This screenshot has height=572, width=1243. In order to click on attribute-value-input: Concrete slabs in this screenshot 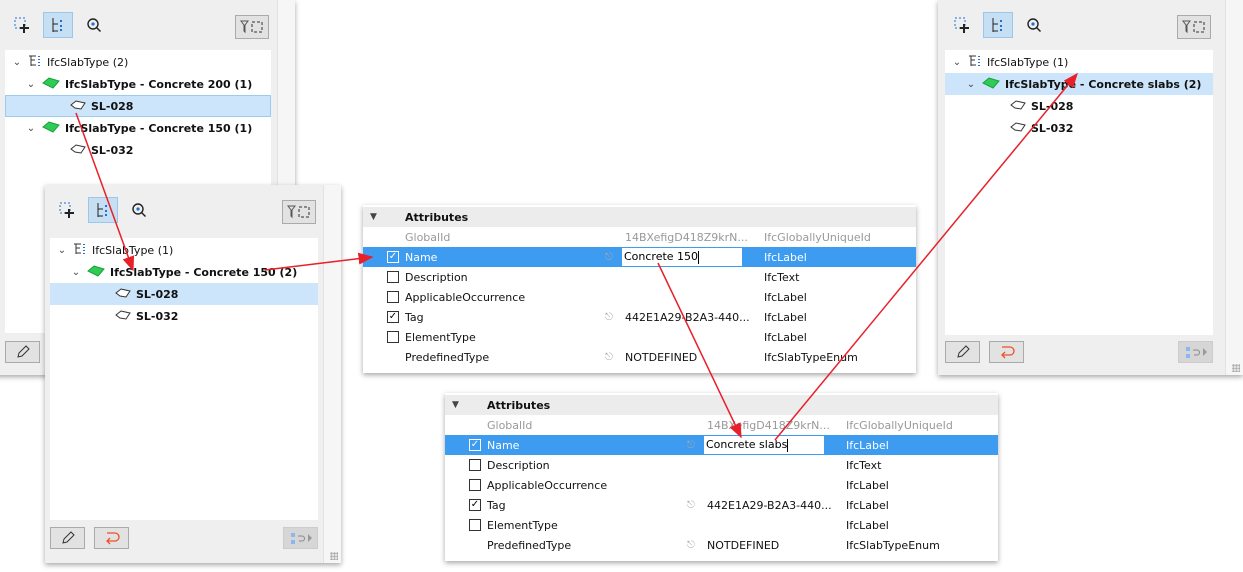, I will do `click(764, 445)`.